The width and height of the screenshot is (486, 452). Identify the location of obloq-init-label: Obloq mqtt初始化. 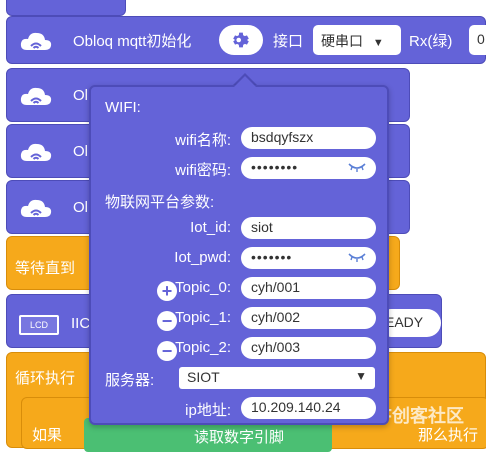
(132, 41).